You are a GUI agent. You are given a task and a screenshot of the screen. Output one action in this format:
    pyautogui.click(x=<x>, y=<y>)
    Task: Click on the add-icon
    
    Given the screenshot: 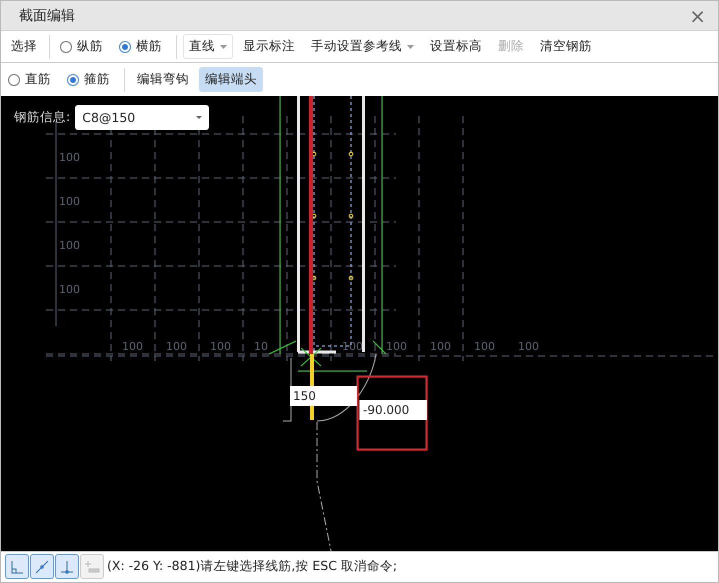 What is the action you would take?
    pyautogui.click(x=92, y=567)
    